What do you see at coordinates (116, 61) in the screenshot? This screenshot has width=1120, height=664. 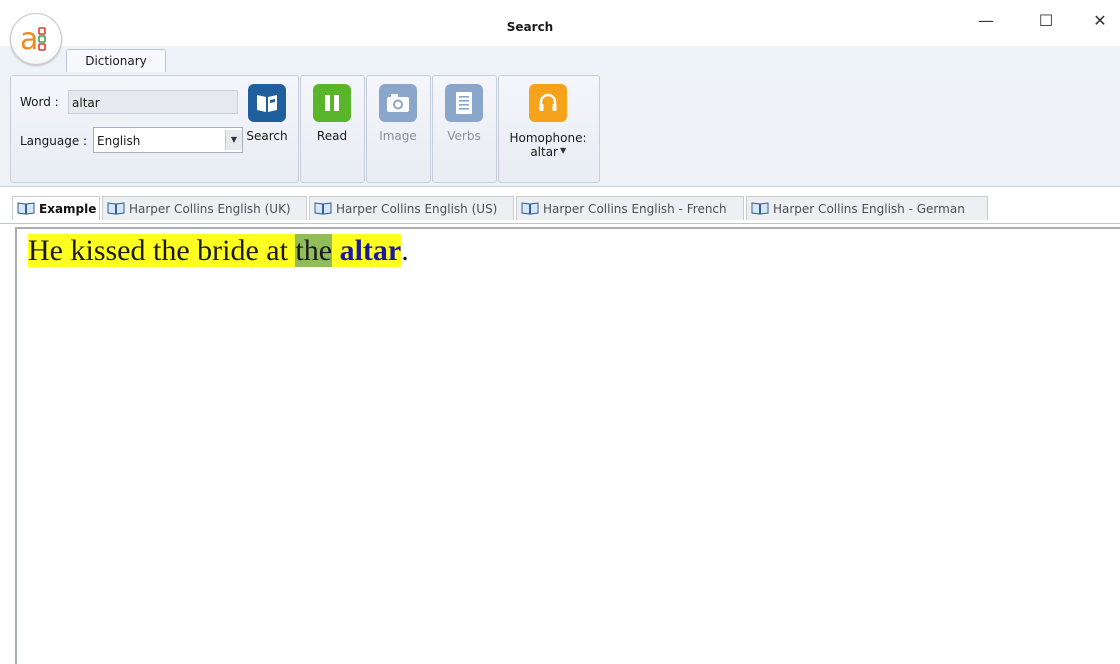 I see `tab-dictionary: Dictionary` at bounding box center [116, 61].